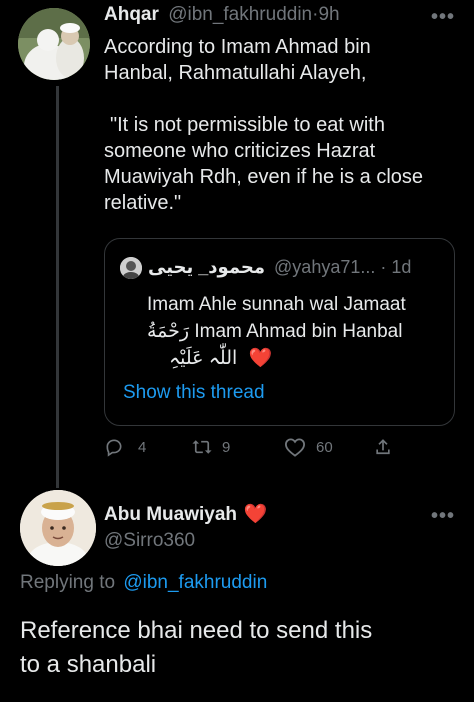  Describe the element at coordinates (295, 447) in the screenshot. I see `like-icon` at that location.